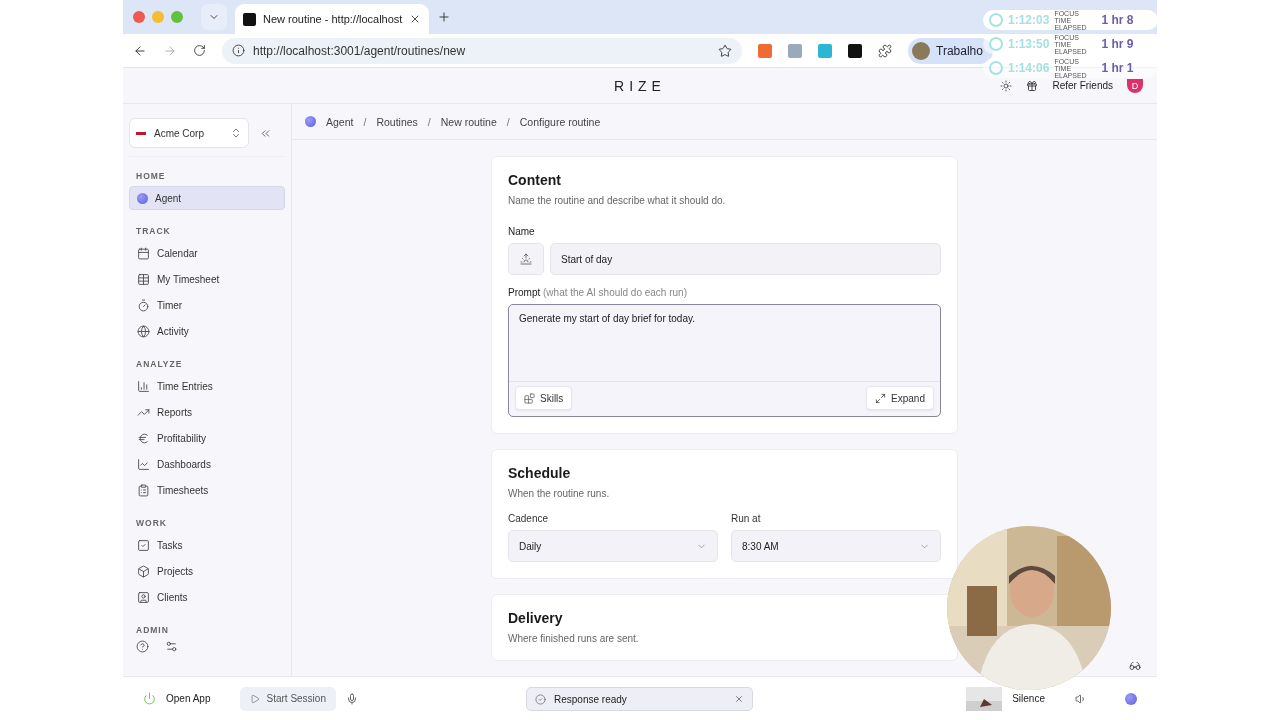 The width and height of the screenshot is (1280, 720). What do you see at coordinates (143, 386) in the screenshot?
I see `bar-chart-icon` at bounding box center [143, 386].